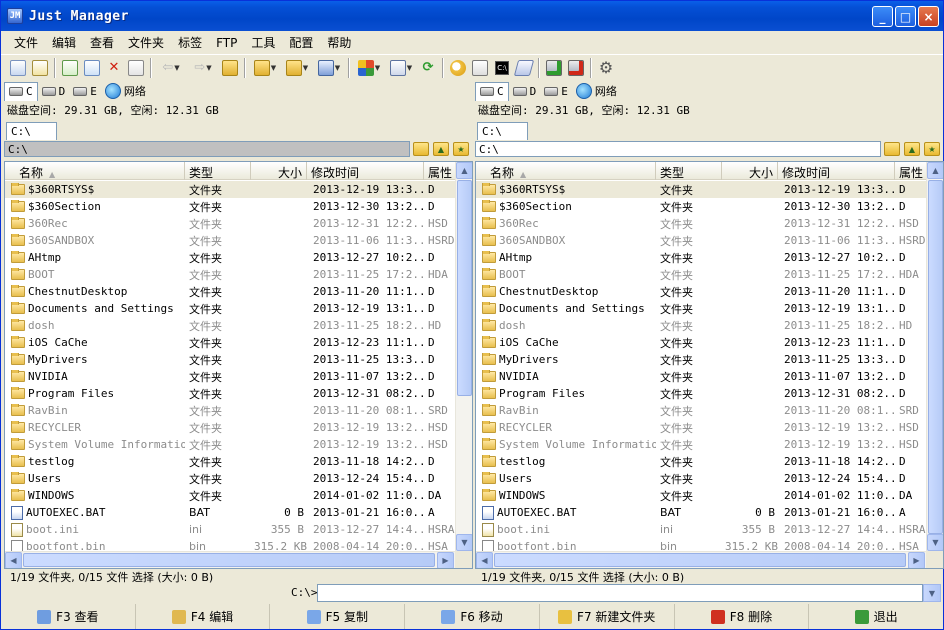 The image size is (944, 630). I want to click on menu-help: 帮助, so click(339, 42).